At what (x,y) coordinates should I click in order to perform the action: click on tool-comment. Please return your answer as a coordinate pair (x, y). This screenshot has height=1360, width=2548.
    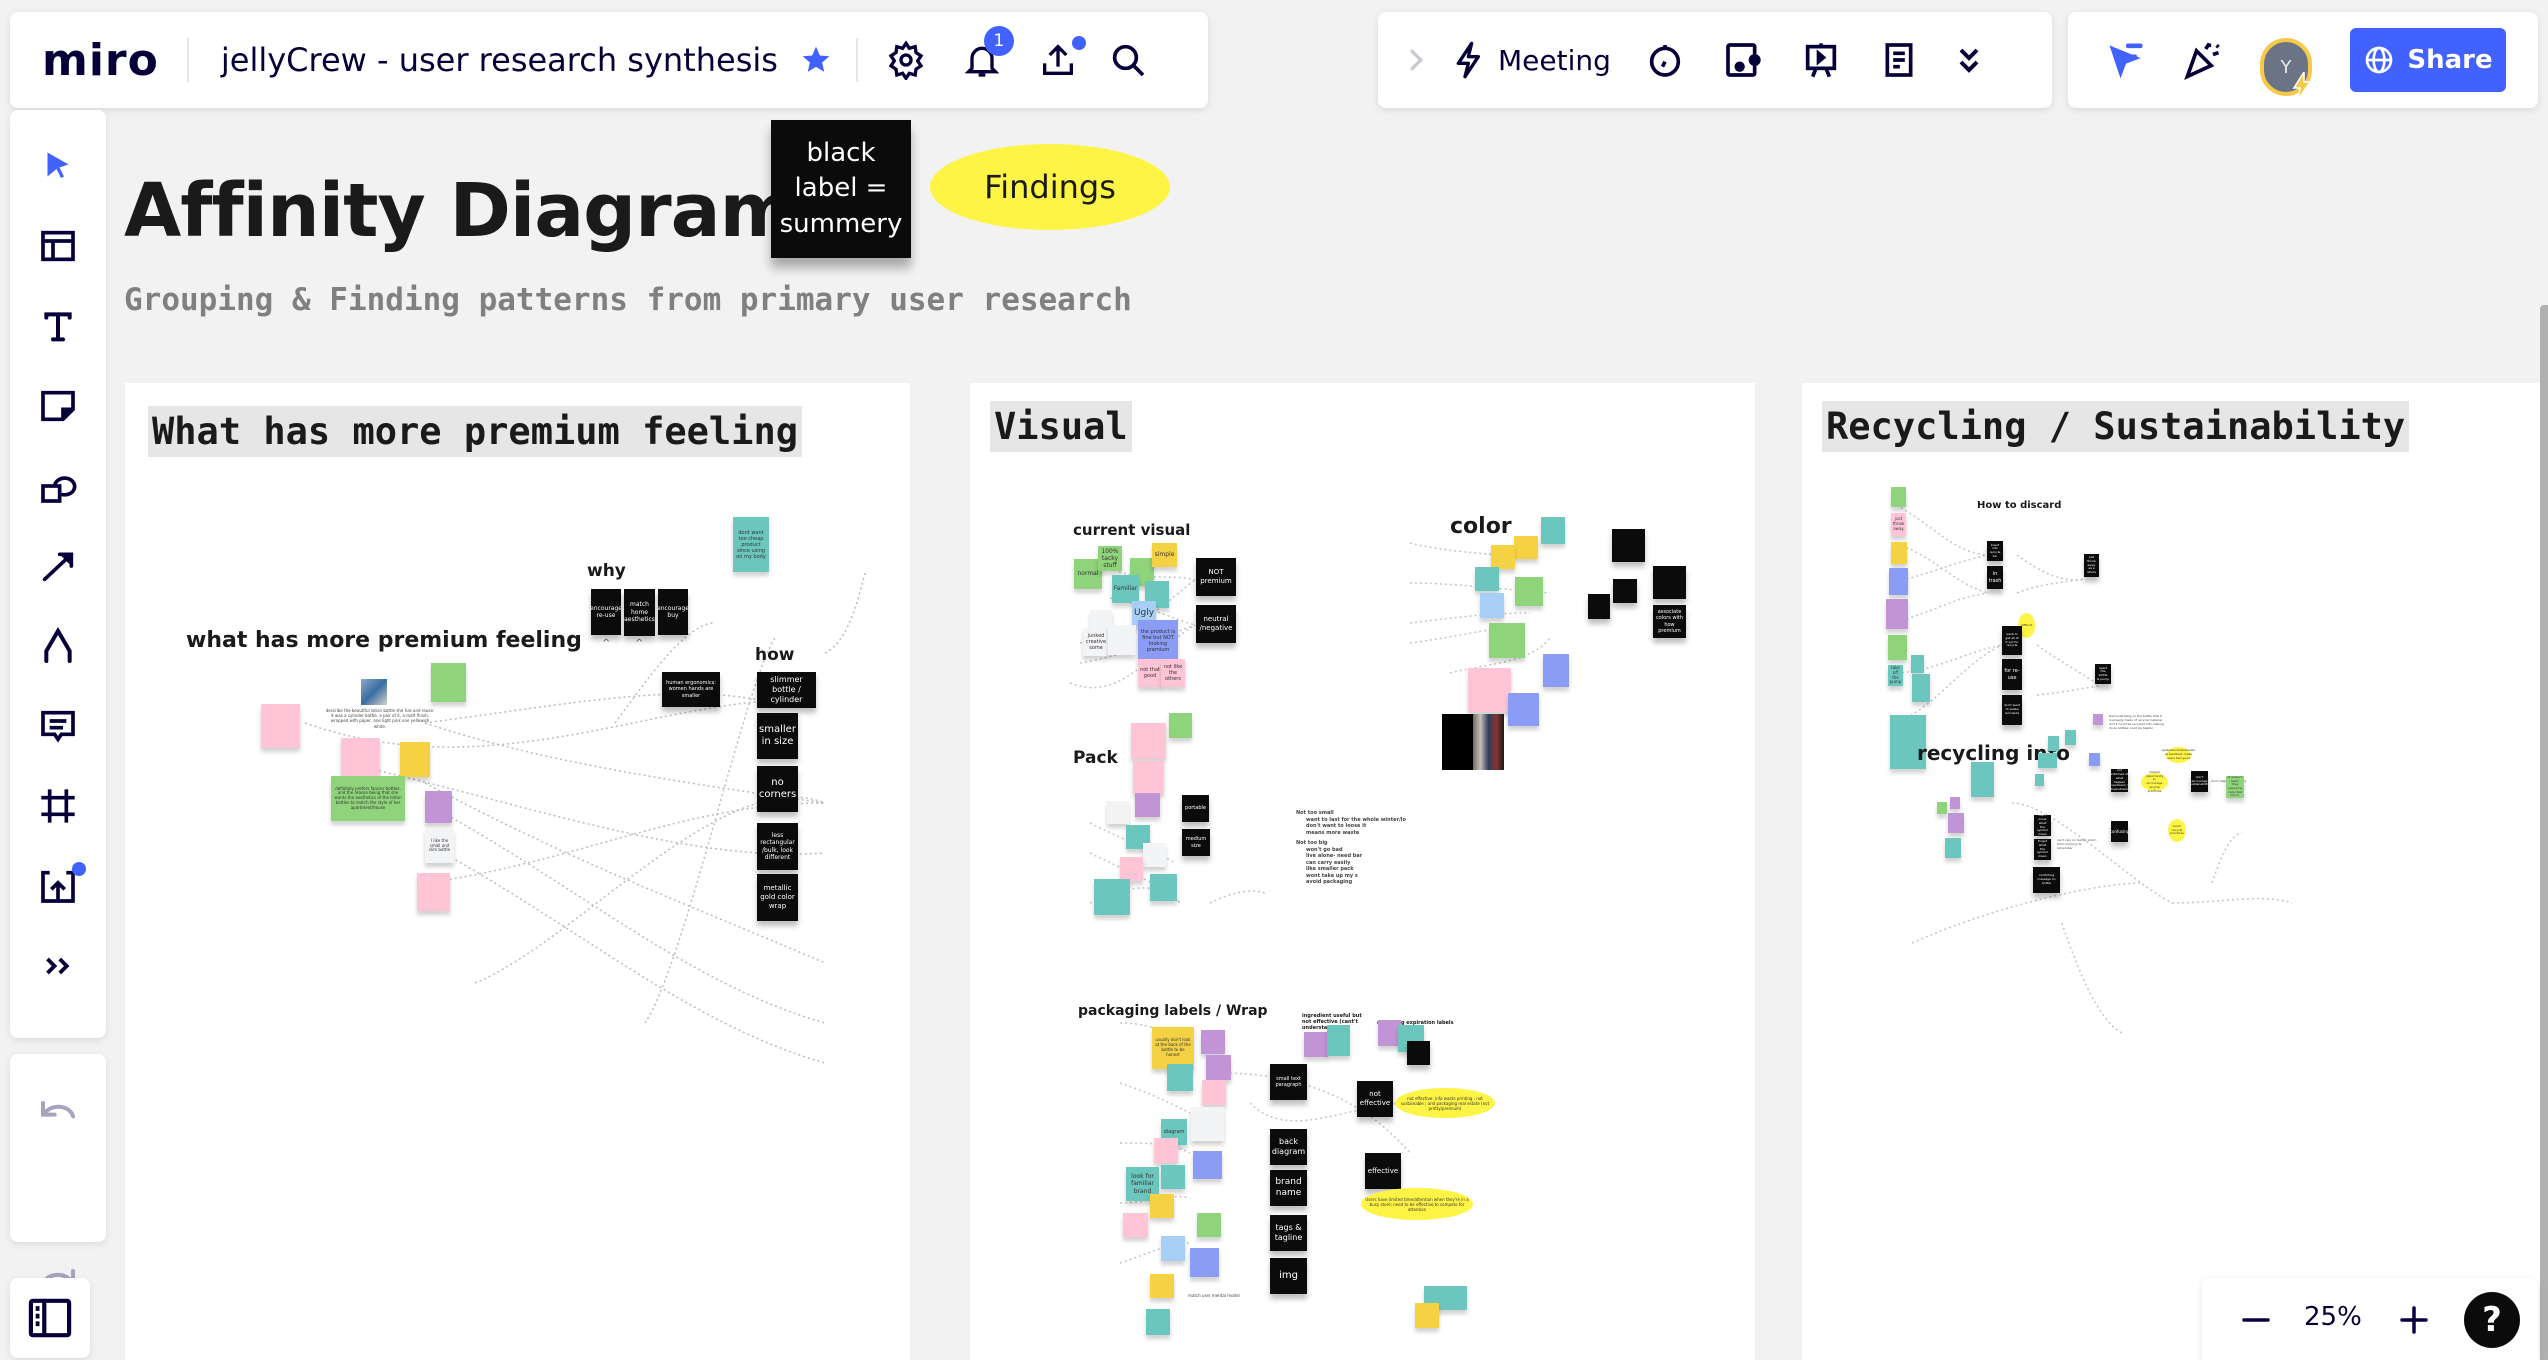
    Looking at the image, I should click on (58, 726).